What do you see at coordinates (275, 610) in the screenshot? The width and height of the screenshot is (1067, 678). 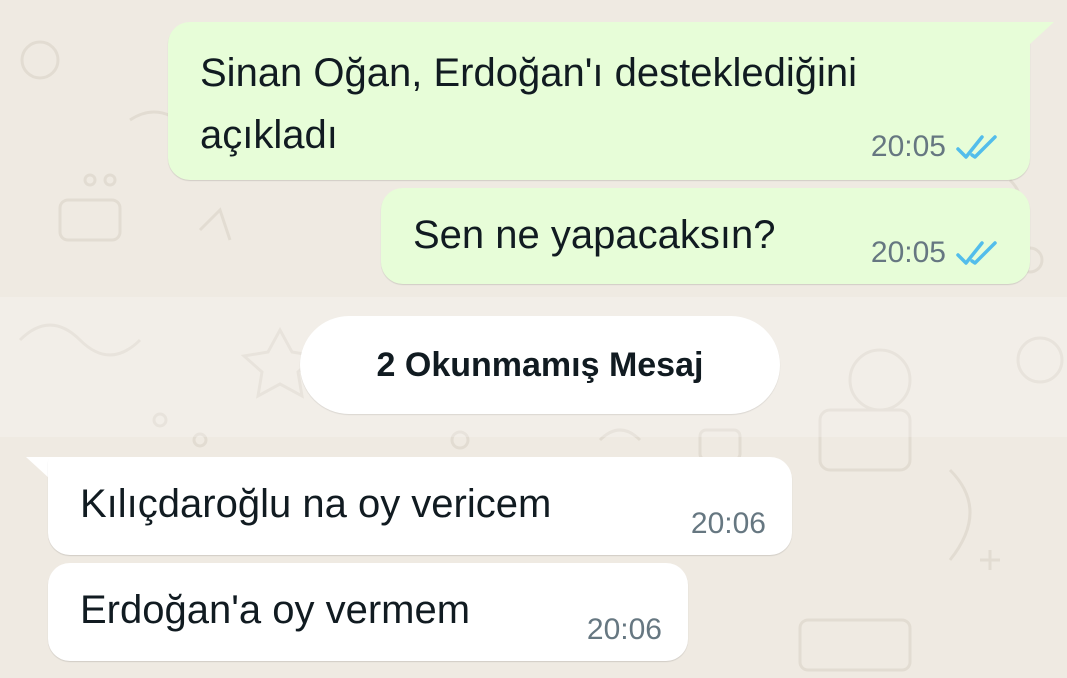 I see `message-text: Erdoğan'a oy vermem` at bounding box center [275, 610].